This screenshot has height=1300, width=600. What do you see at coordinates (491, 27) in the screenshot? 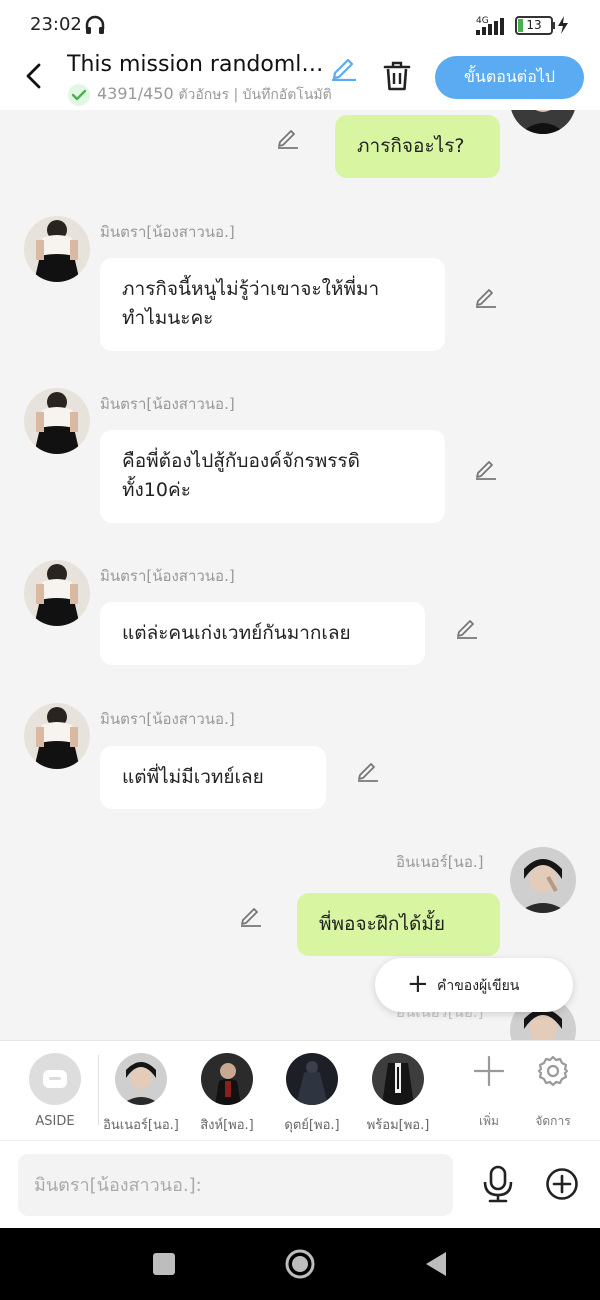
I see `signal-icon: 4G` at bounding box center [491, 27].